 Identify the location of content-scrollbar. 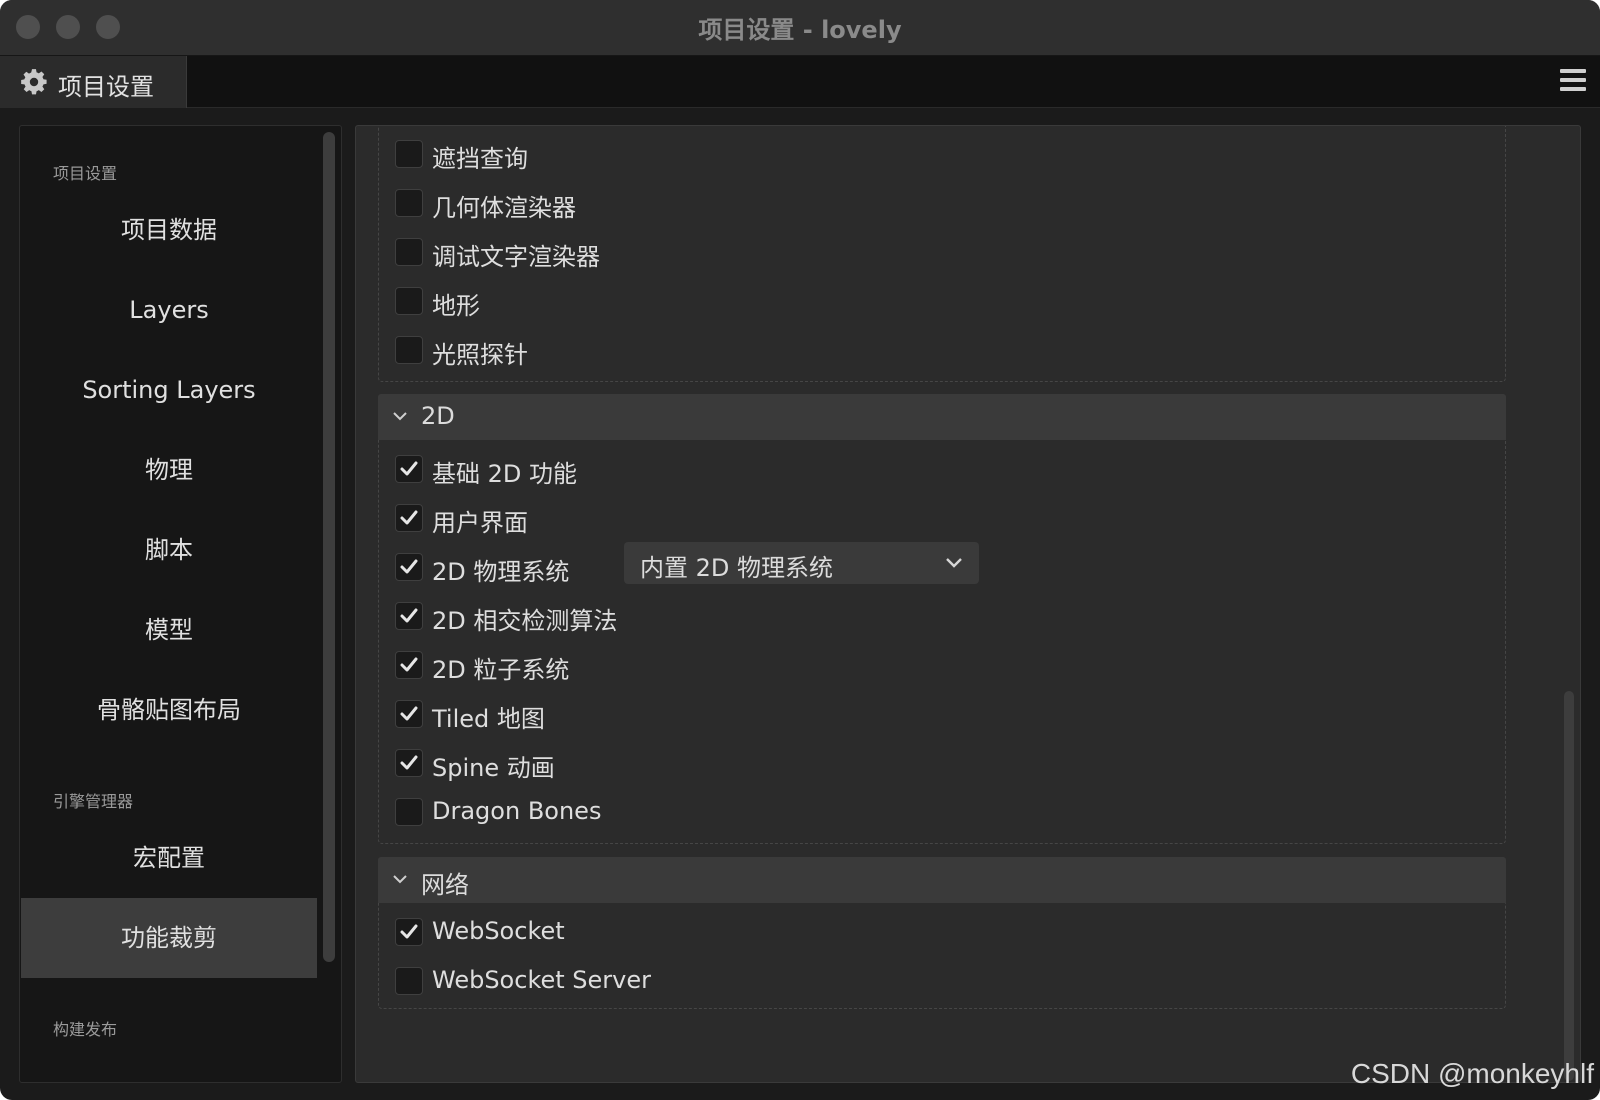
(1569, 886).